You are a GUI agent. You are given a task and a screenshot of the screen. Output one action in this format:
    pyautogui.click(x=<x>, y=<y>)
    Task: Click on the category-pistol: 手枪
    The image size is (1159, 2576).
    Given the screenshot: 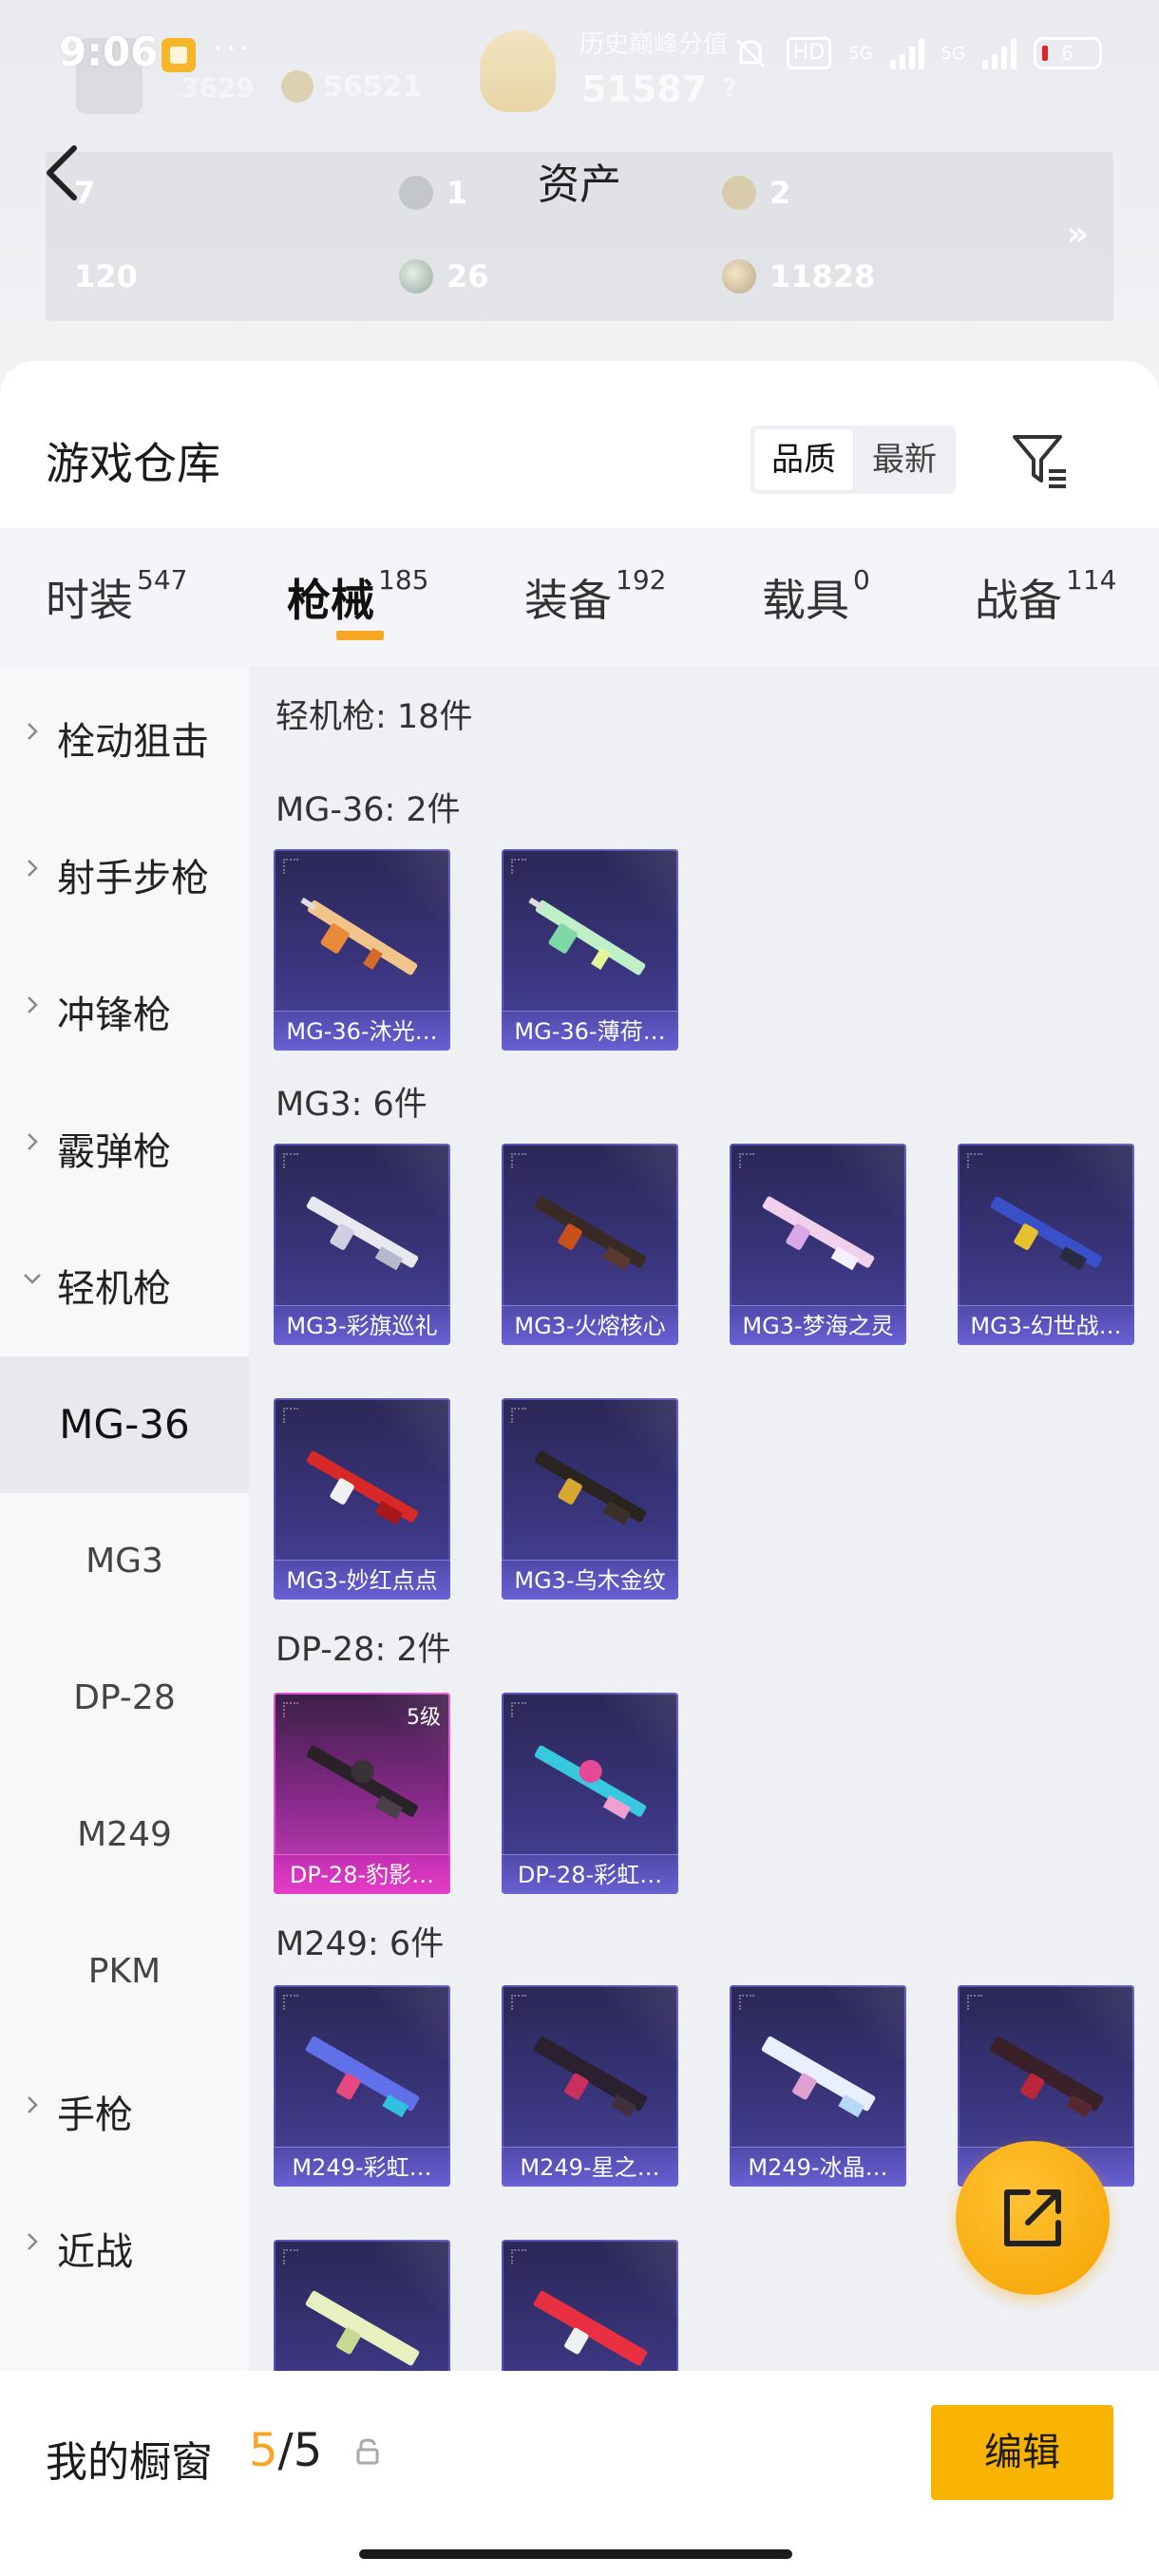 What is the action you would take?
    pyautogui.click(x=124, y=2106)
    